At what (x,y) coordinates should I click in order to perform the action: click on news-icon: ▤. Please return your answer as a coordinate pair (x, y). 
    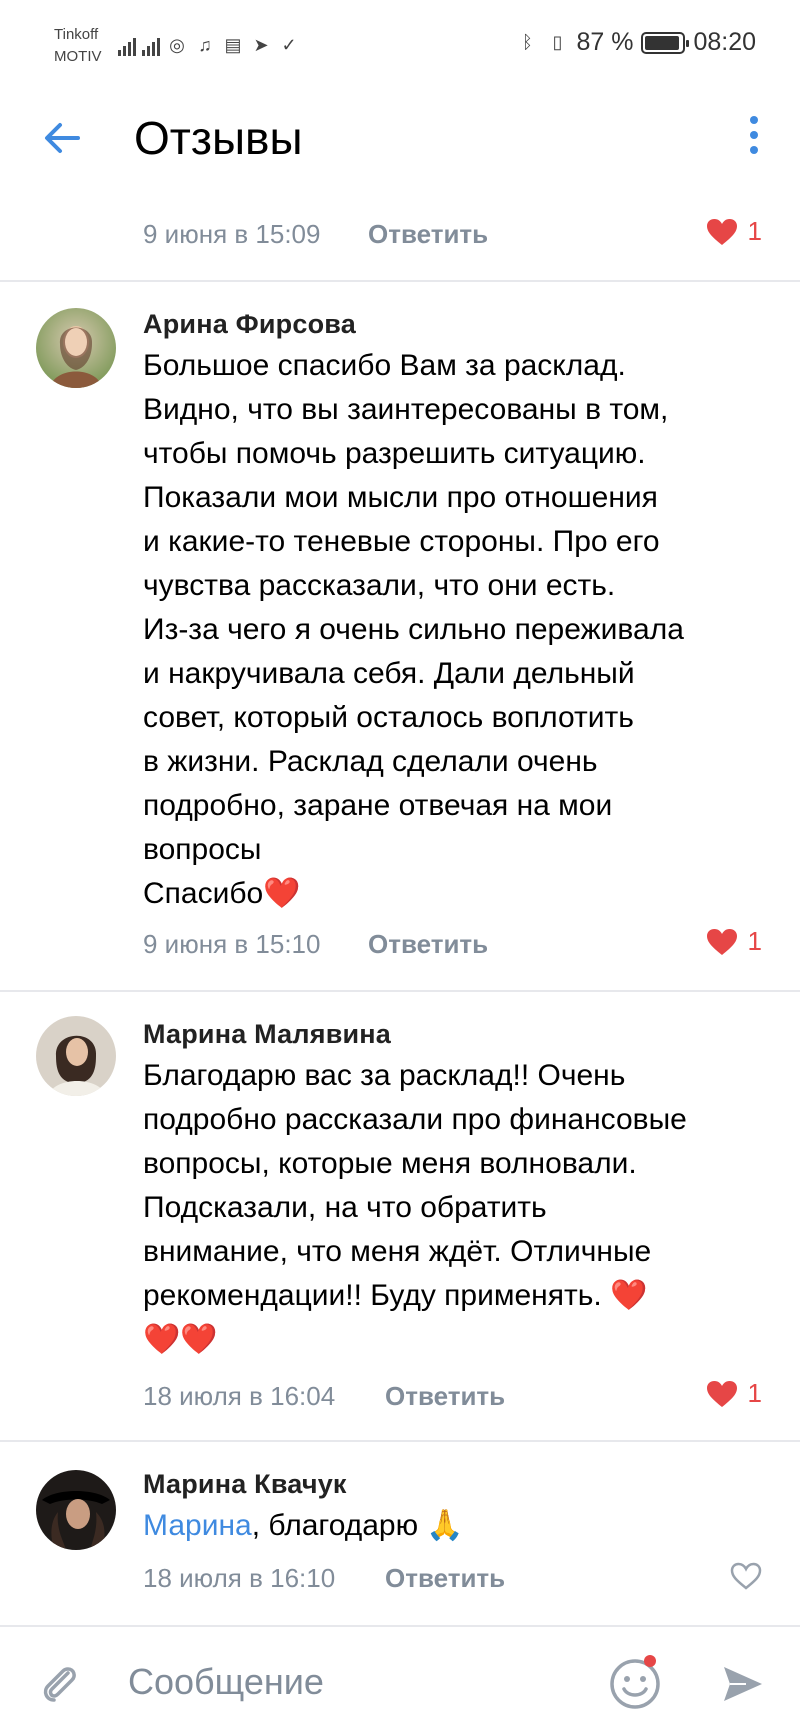
    Looking at the image, I should click on (233, 44).